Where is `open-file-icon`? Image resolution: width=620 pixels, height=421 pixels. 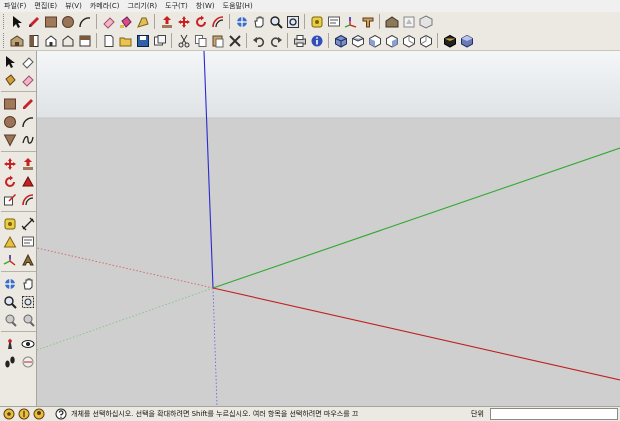 open-file-icon is located at coordinates (125, 40).